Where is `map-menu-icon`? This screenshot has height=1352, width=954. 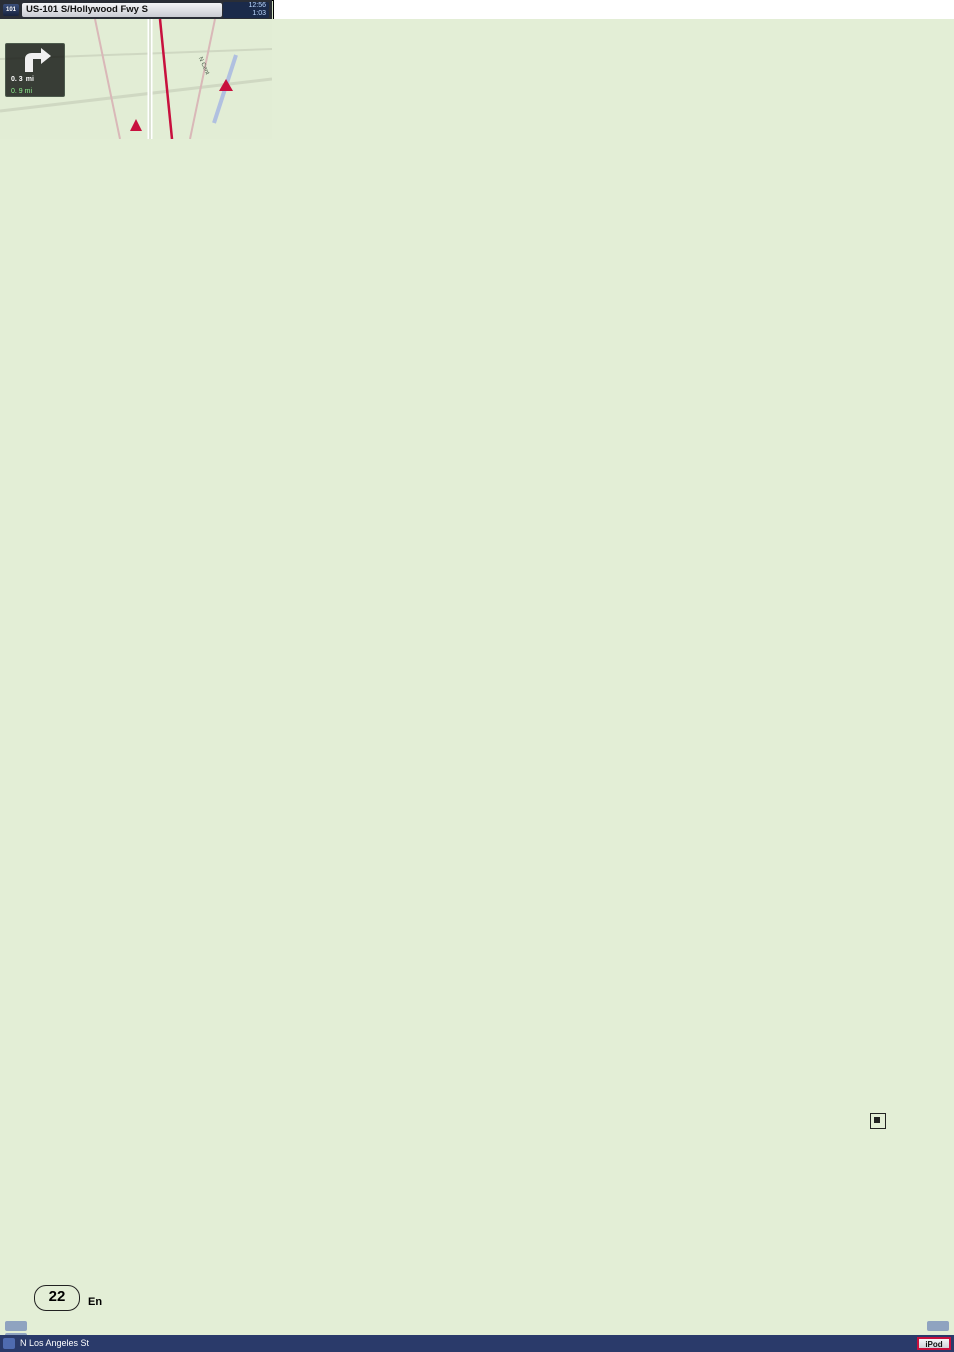 map-menu-icon is located at coordinates (9, 1343).